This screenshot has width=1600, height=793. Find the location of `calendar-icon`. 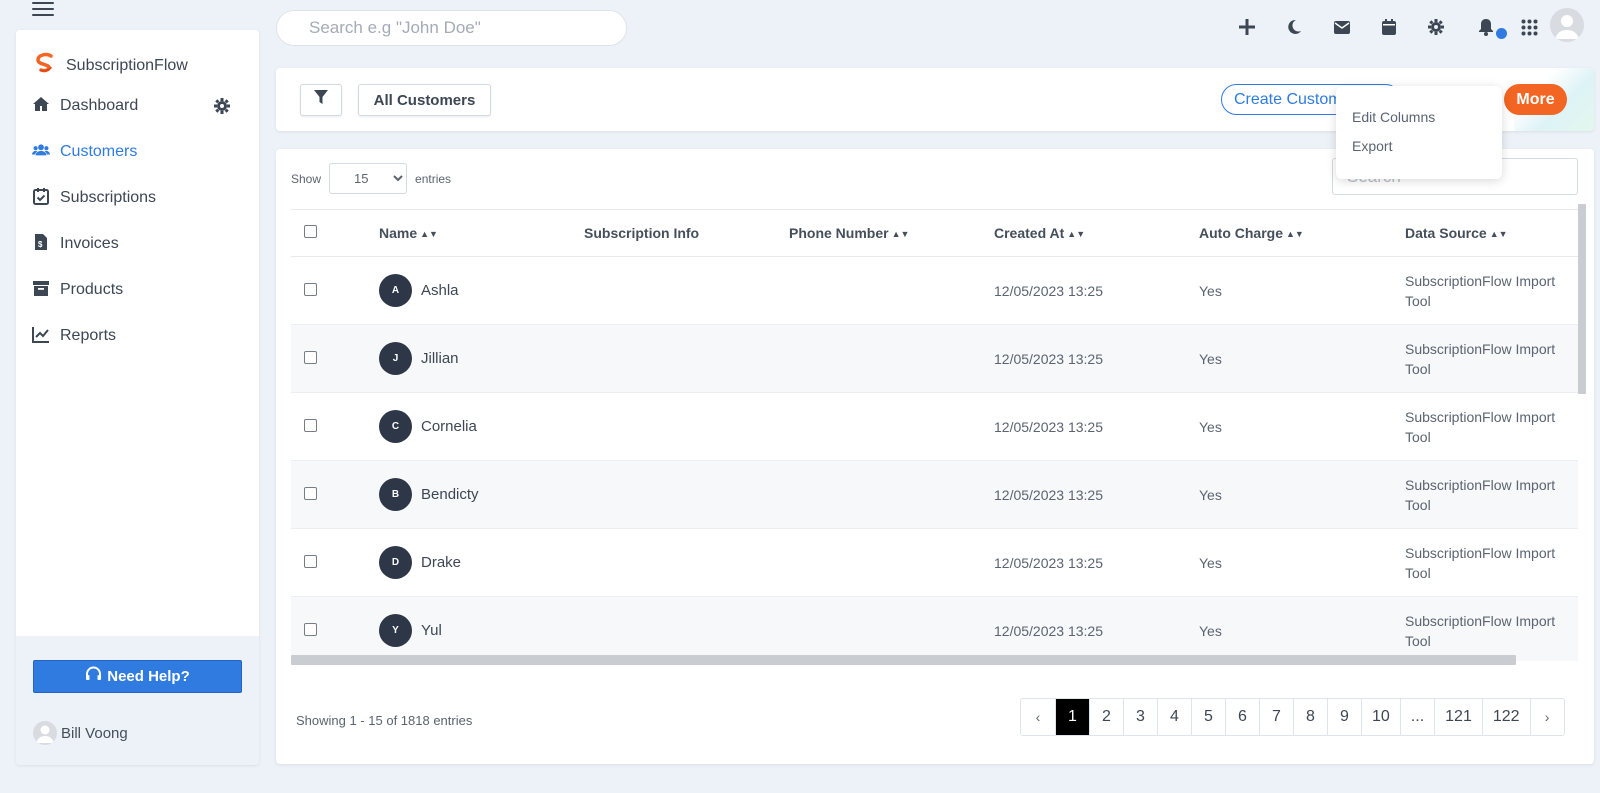

calendar-icon is located at coordinates (1389, 27).